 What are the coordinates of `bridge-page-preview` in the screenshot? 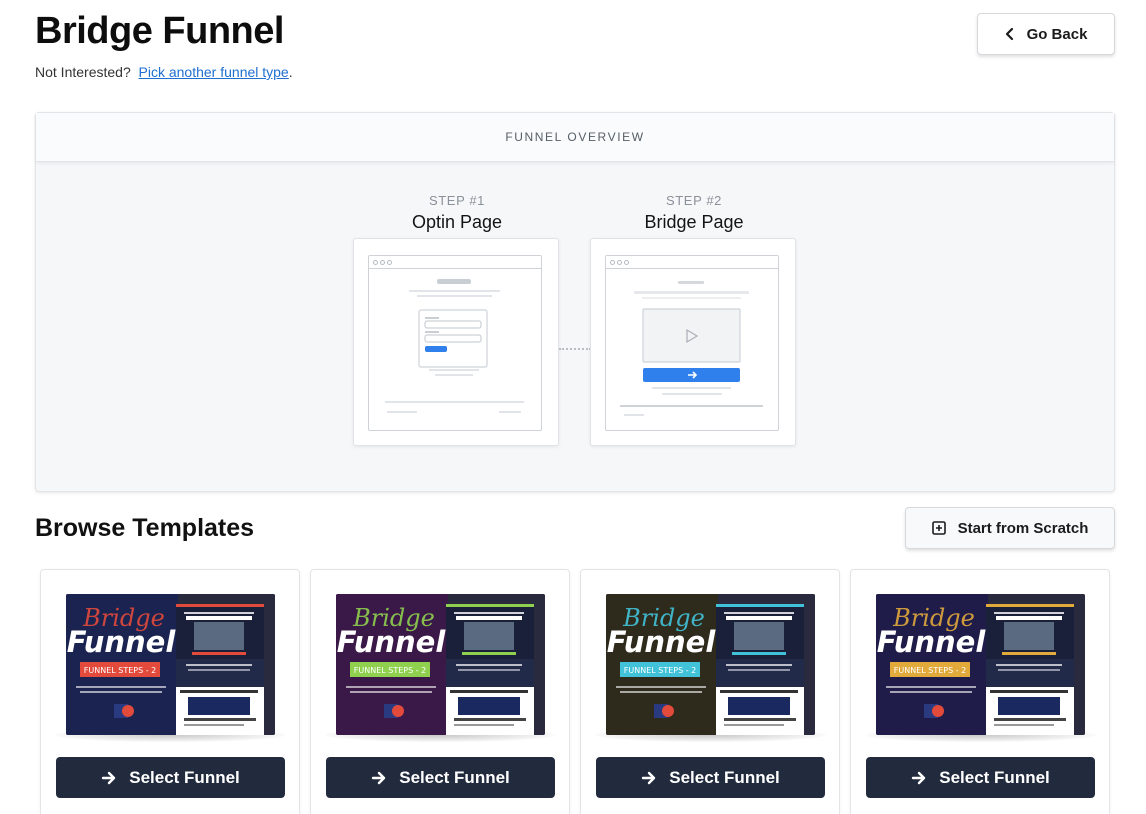 It's located at (693, 342).